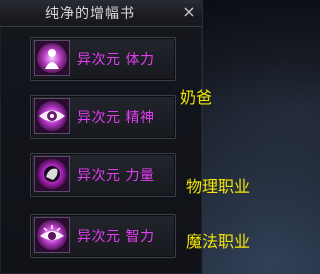 The width and height of the screenshot is (320, 274). I want to click on annotation-physical: 物理职业, so click(218, 186).